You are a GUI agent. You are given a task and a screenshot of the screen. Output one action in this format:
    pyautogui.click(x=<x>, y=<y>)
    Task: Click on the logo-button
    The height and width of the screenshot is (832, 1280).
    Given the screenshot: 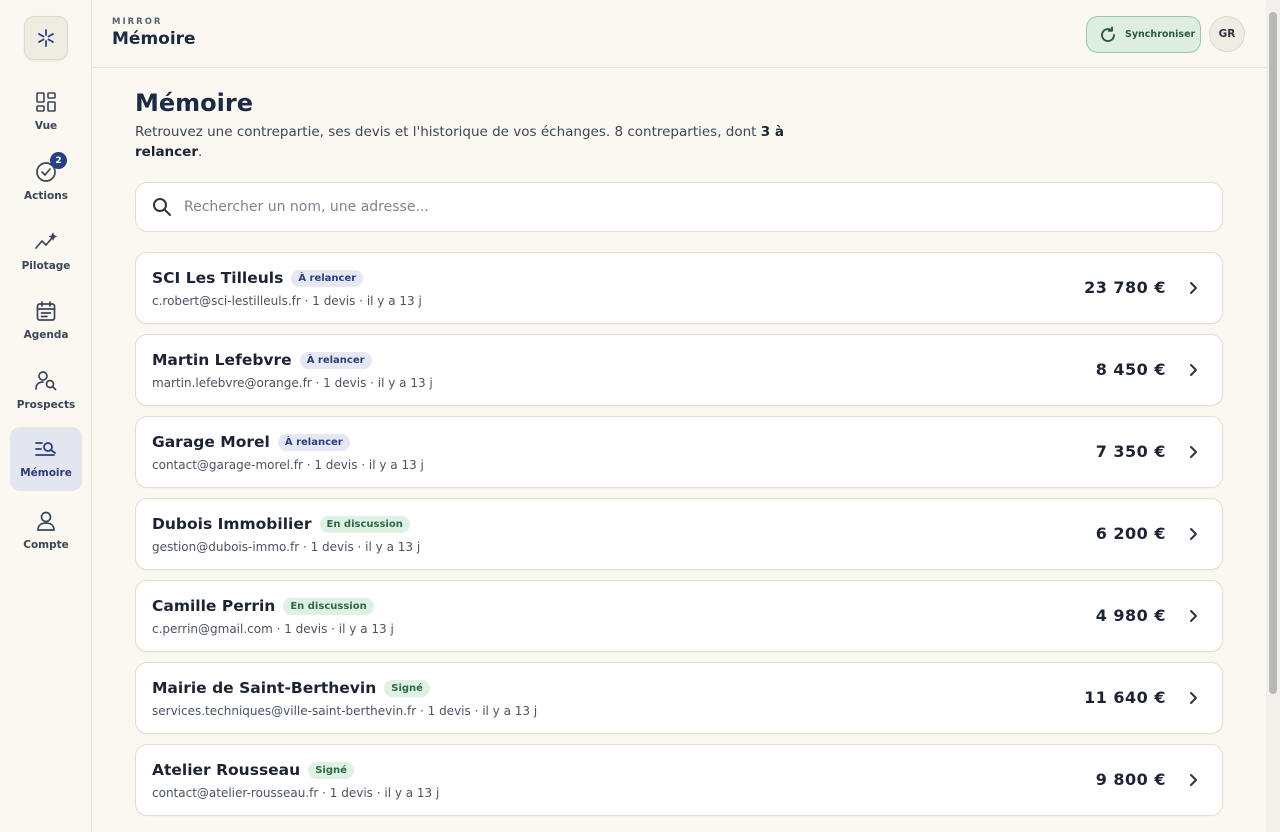 What is the action you would take?
    pyautogui.click(x=46, y=38)
    